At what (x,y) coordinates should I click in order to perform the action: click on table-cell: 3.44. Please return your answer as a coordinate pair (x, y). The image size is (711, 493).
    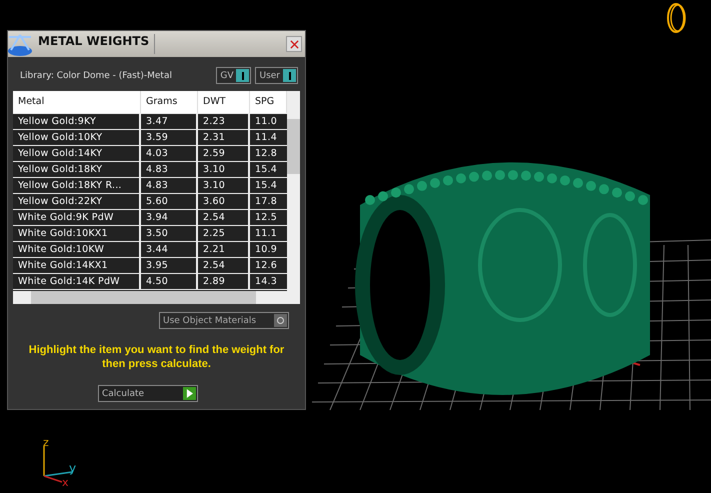
    Looking at the image, I should click on (169, 249).